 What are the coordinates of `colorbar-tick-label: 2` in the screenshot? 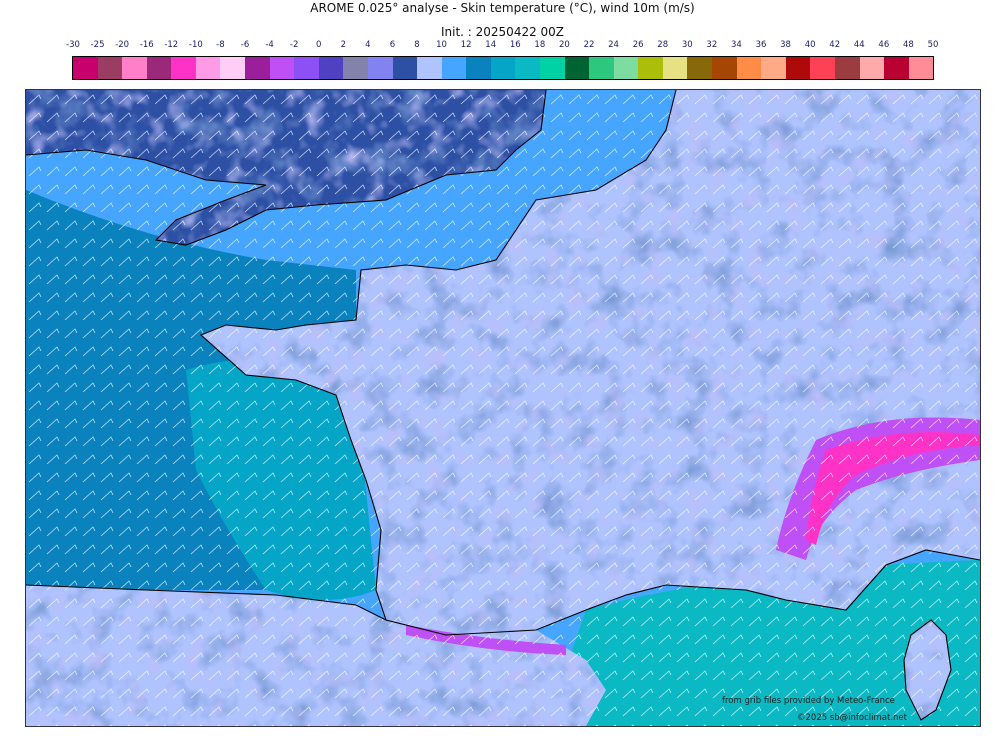 It's located at (343, 45).